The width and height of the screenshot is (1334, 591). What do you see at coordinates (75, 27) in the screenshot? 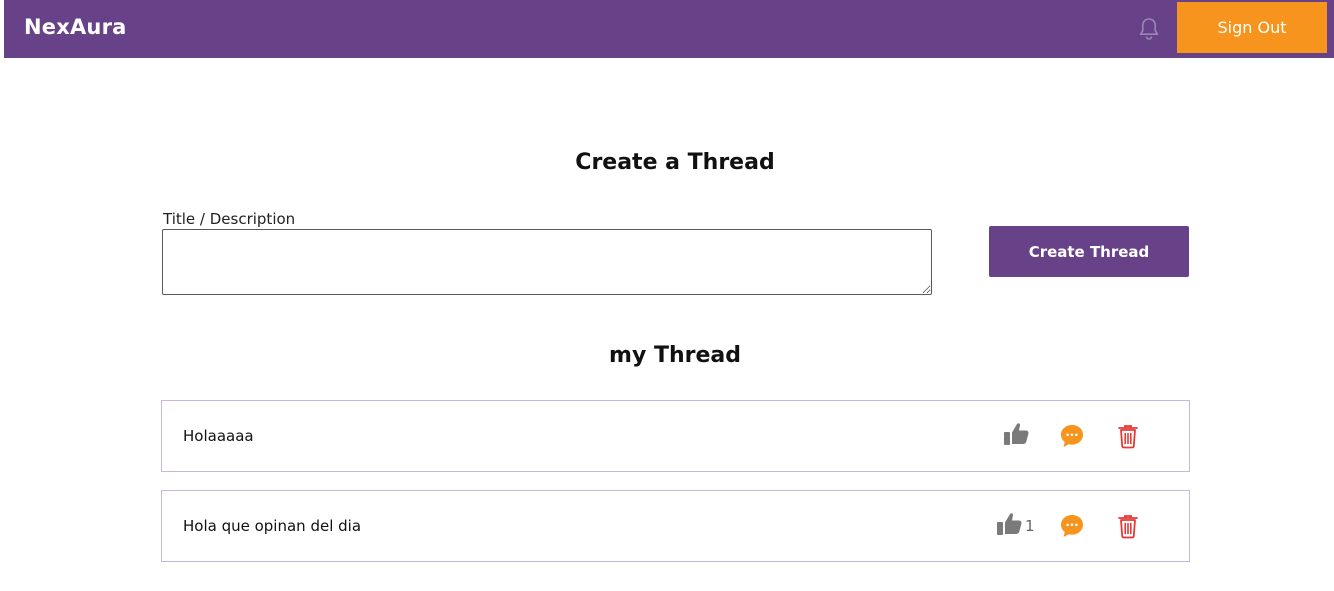
I see `brand-logo: NexAura` at bounding box center [75, 27].